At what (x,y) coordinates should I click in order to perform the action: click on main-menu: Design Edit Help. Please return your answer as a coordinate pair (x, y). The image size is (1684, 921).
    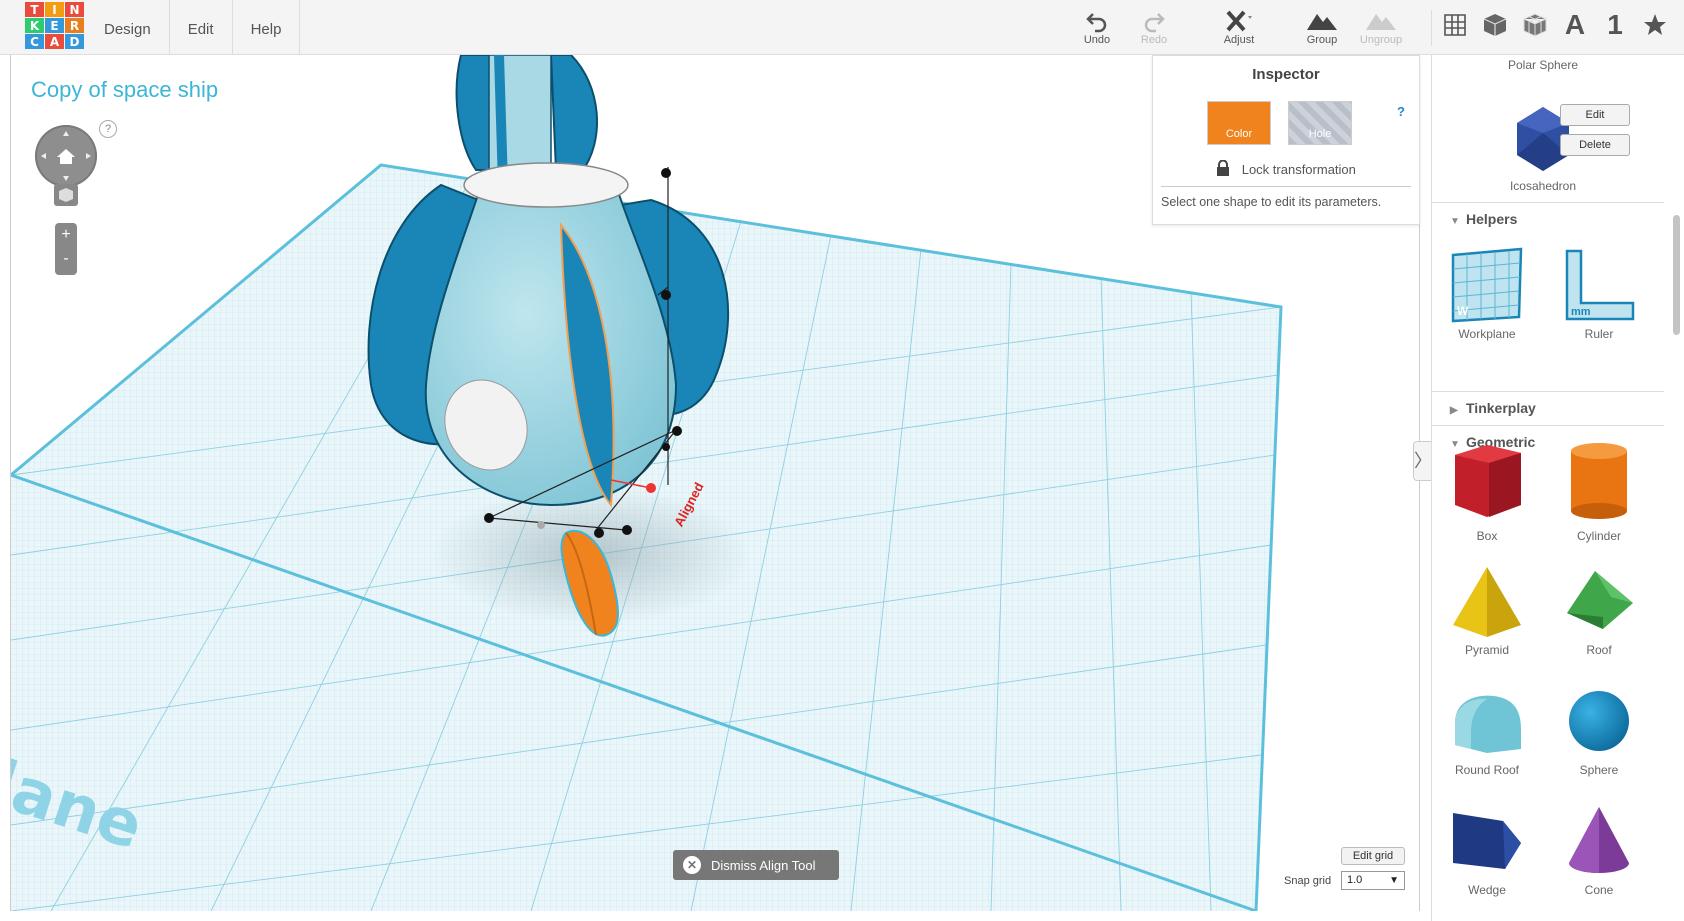
    Looking at the image, I should click on (193, 27).